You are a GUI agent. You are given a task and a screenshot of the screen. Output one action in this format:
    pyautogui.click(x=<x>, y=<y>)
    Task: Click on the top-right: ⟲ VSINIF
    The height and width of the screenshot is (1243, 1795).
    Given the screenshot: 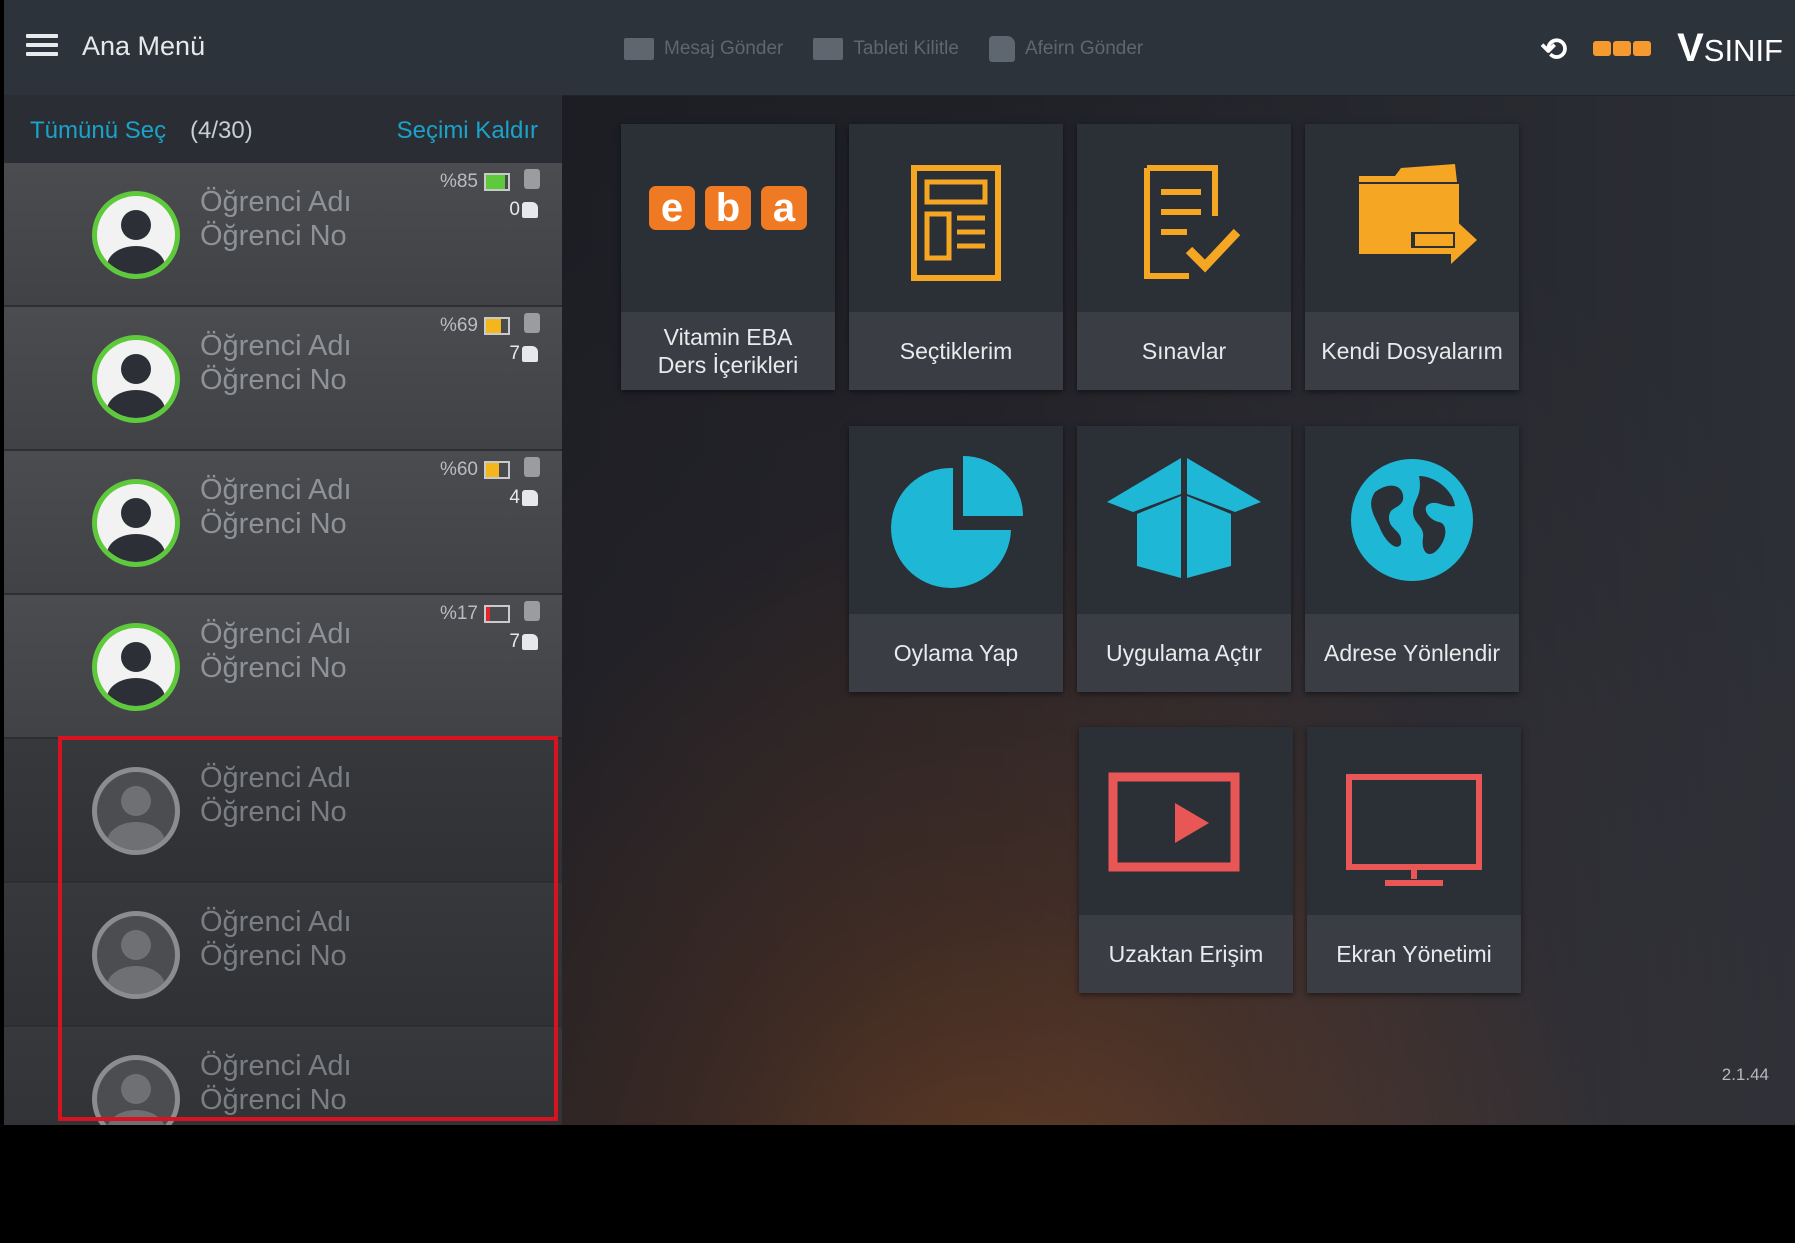 What is the action you would take?
    pyautogui.click(x=1661, y=48)
    